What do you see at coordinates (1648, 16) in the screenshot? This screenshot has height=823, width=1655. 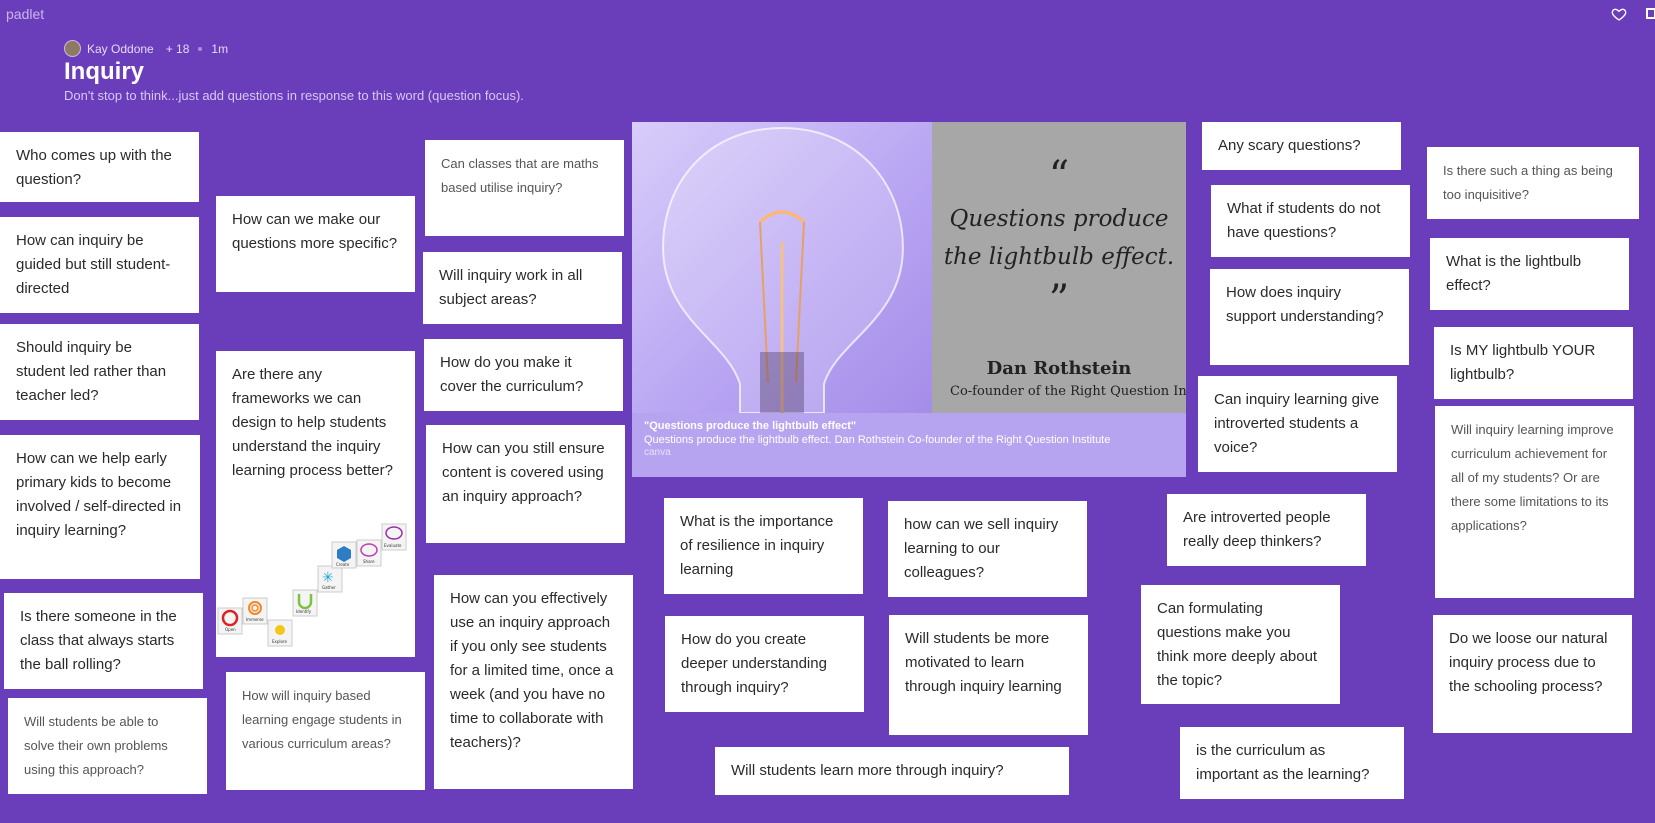 I see `remake-icon` at bounding box center [1648, 16].